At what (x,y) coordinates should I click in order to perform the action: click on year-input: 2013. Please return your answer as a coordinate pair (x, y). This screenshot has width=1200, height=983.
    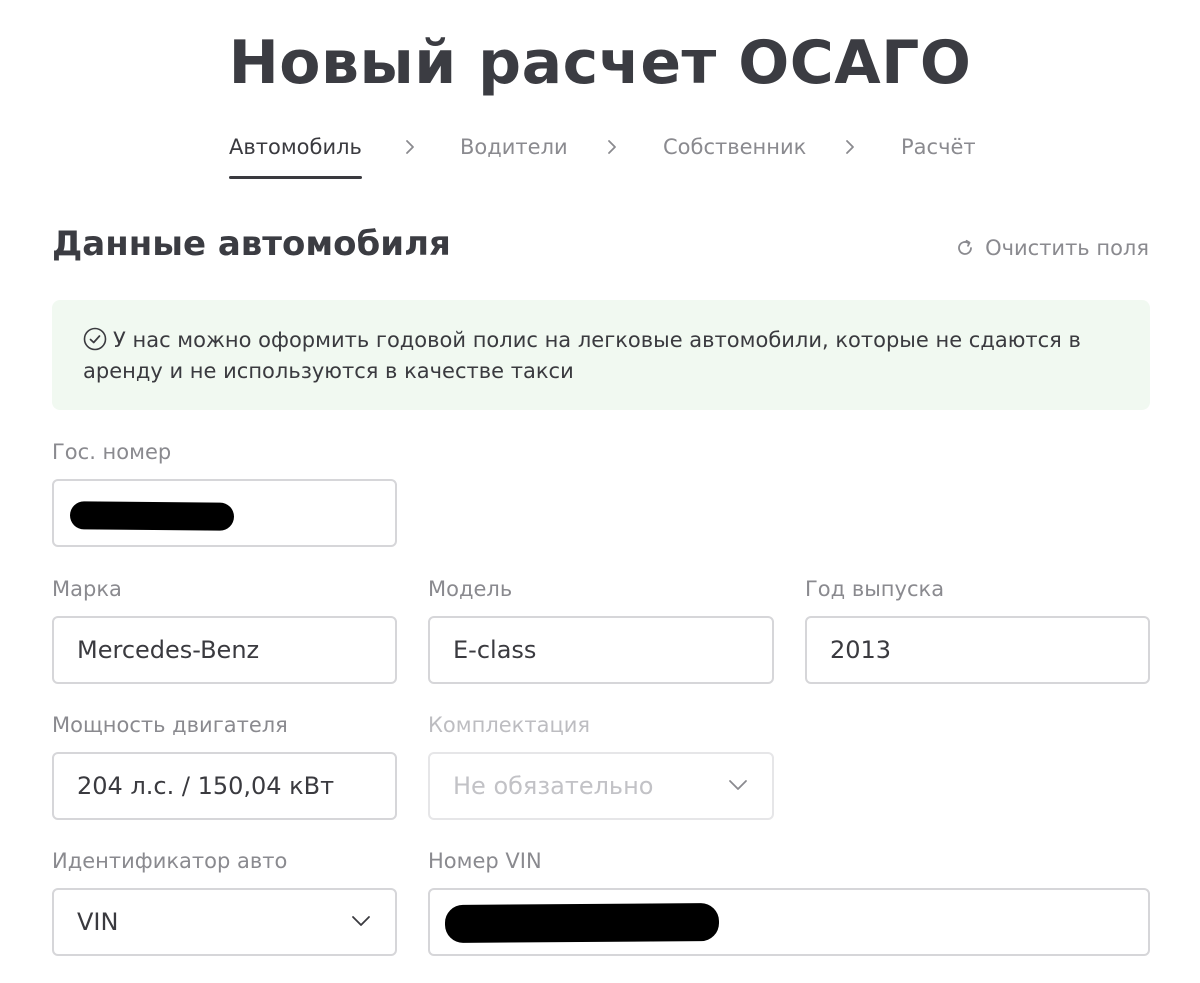
    Looking at the image, I should click on (977, 650).